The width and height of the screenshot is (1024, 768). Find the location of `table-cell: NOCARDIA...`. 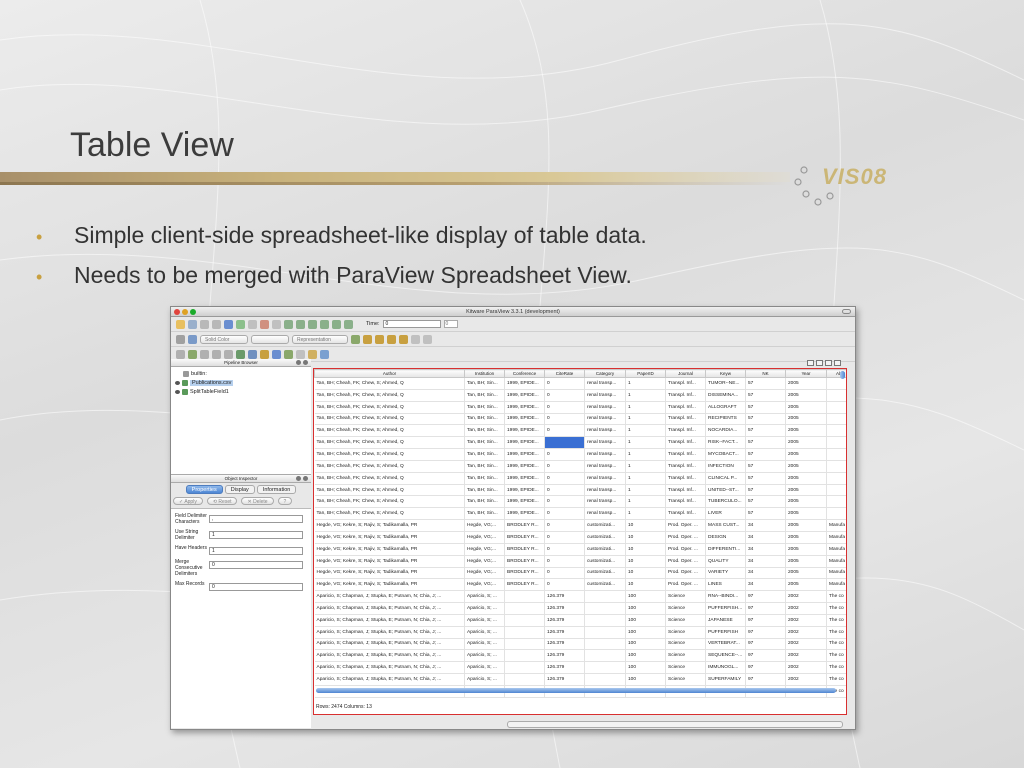

table-cell: NOCARDIA... is located at coordinates (725, 431).